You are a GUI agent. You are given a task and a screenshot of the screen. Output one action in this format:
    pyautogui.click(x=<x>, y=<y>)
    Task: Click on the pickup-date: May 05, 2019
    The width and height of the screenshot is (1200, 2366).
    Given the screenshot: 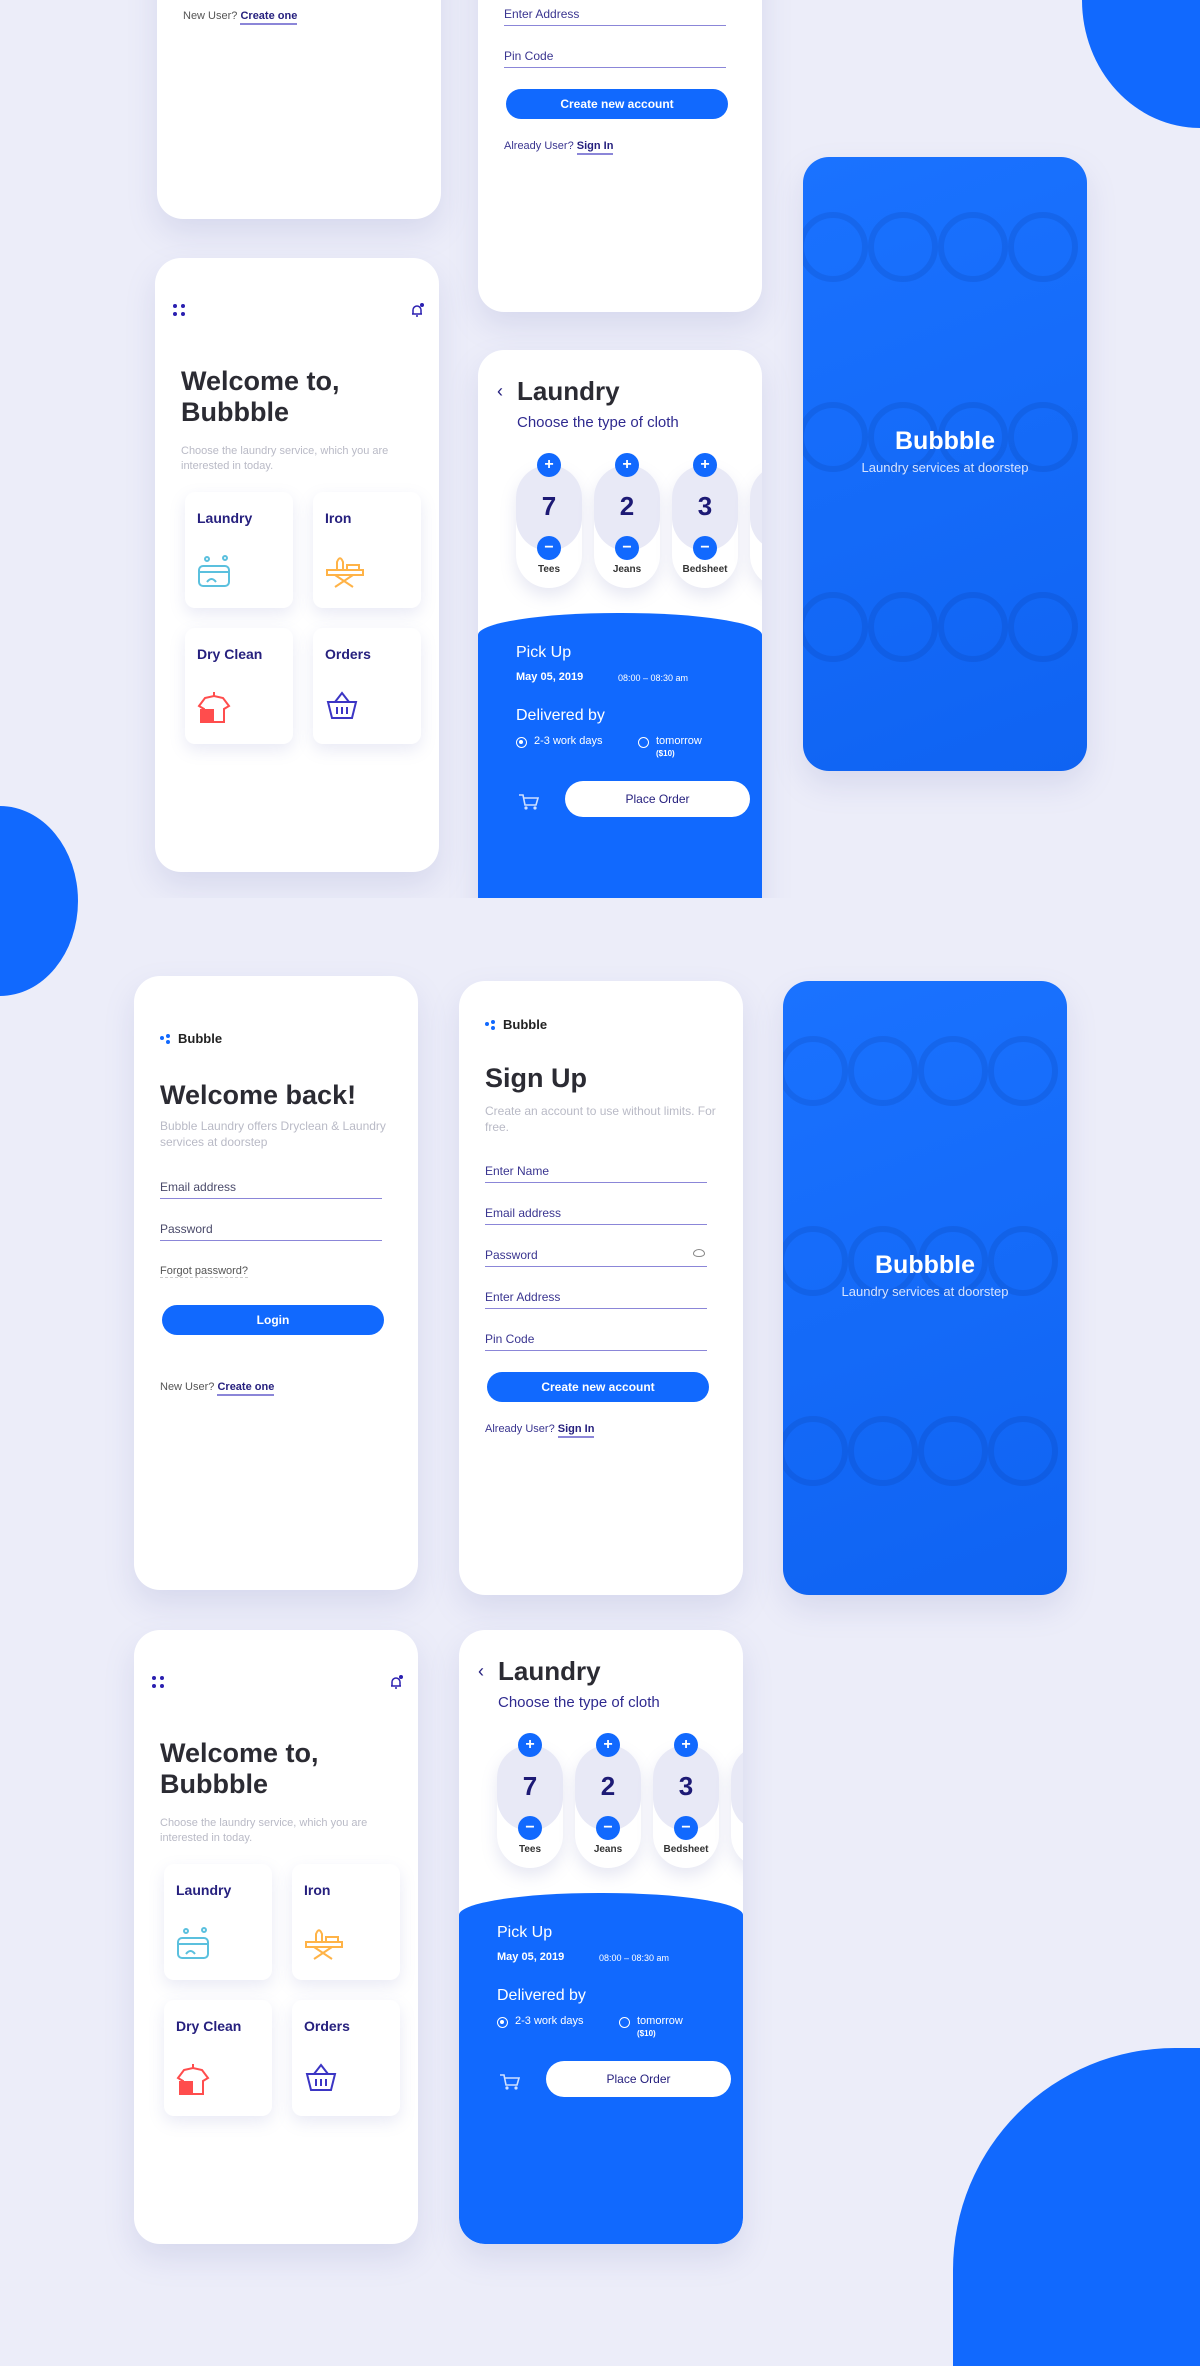 What is the action you would take?
    pyautogui.click(x=530, y=1957)
    